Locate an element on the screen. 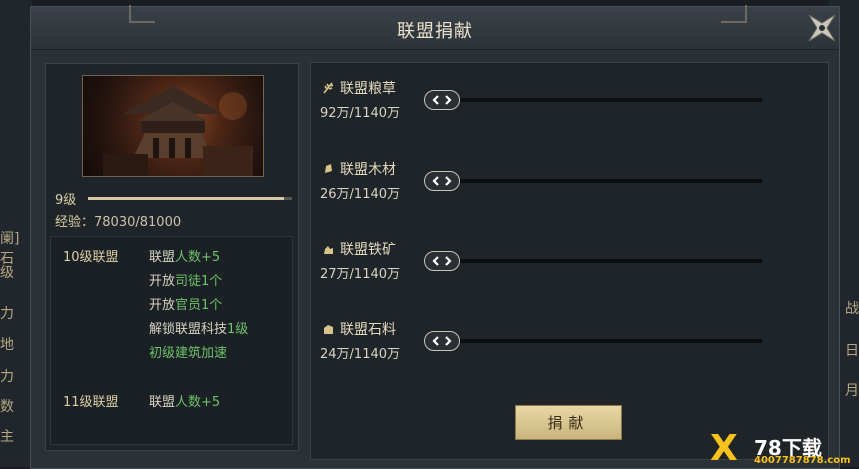 The image size is (859, 469). alliance-level: 9级 is located at coordinates (66, 200).